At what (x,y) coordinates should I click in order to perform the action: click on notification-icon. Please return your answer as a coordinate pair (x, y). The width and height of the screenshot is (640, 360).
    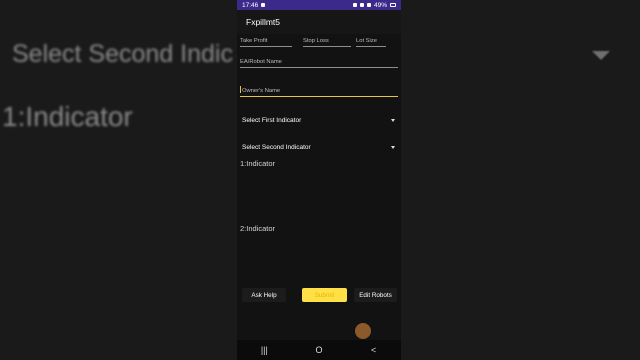
    Looking at the image, I should click on (263, 5).